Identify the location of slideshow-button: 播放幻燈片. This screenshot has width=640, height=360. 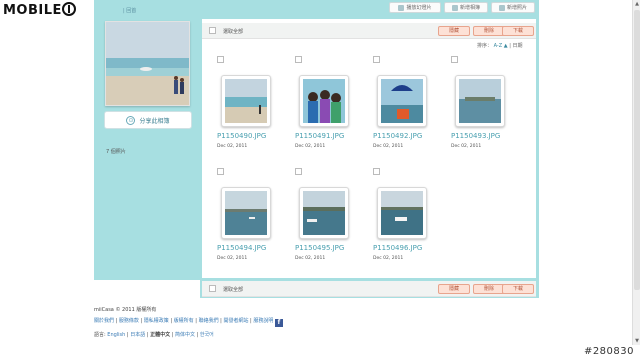
(415, 7).